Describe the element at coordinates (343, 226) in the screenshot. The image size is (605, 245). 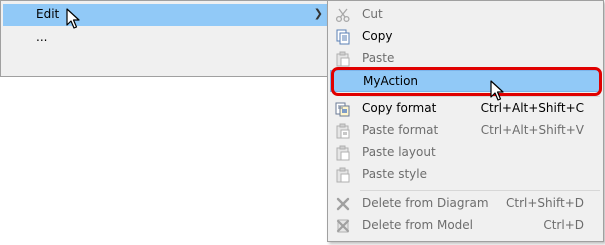
I see `delete-model-icon` at that location.